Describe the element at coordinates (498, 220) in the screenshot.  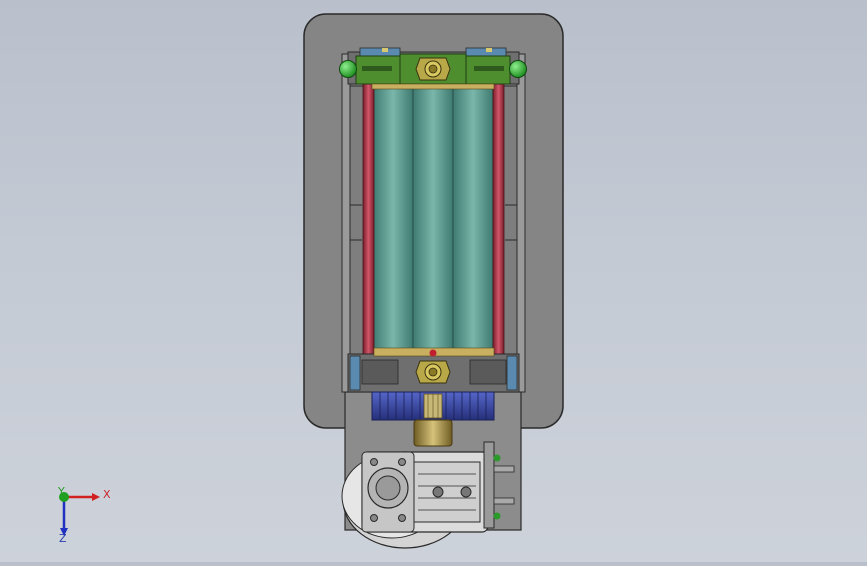
I see `guide-rod-right` at that location.